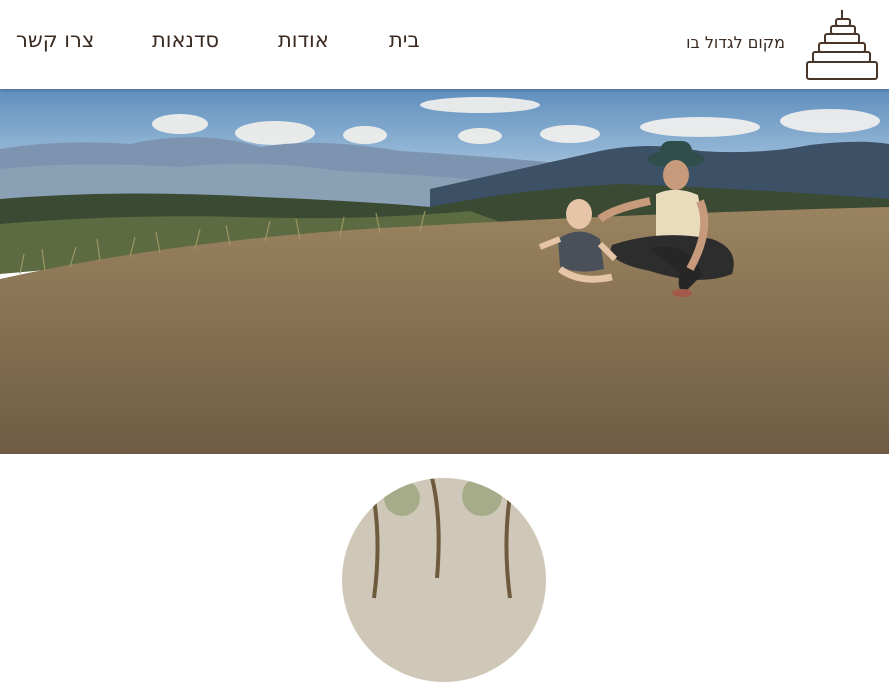  What do you see at coordinates (55, 40) in the screenshot?
I see `nav-contact-link: צרו קשר` at bounding box center [55, 40].